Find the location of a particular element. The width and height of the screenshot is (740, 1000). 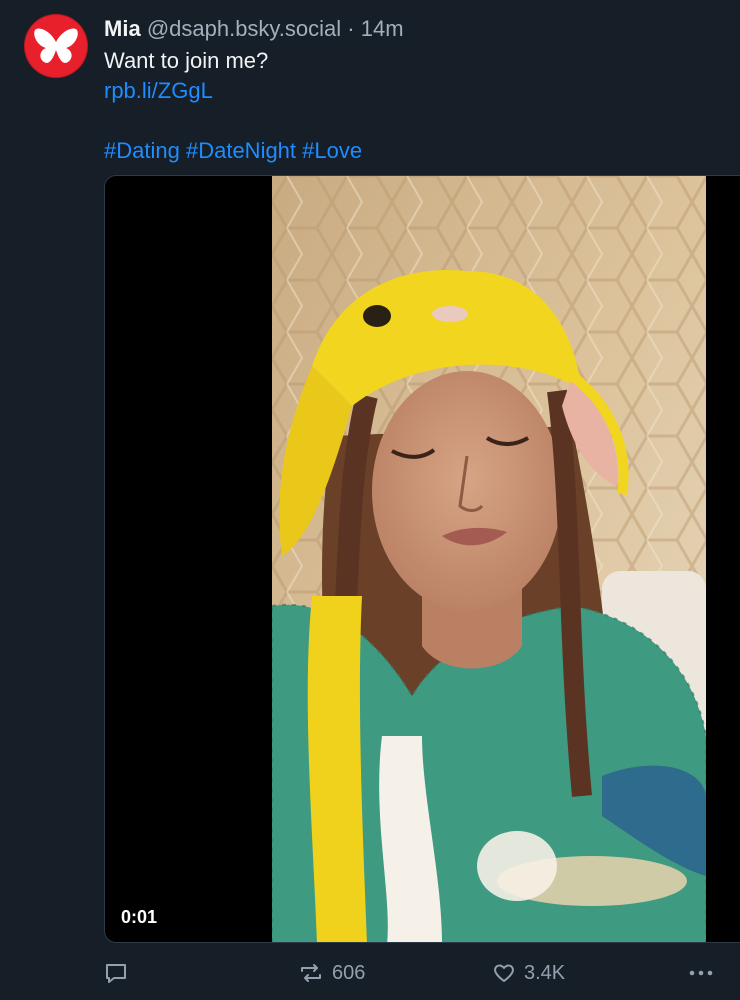

post-link: rpb.li/ZGgL is located at coordinates (410, 91).